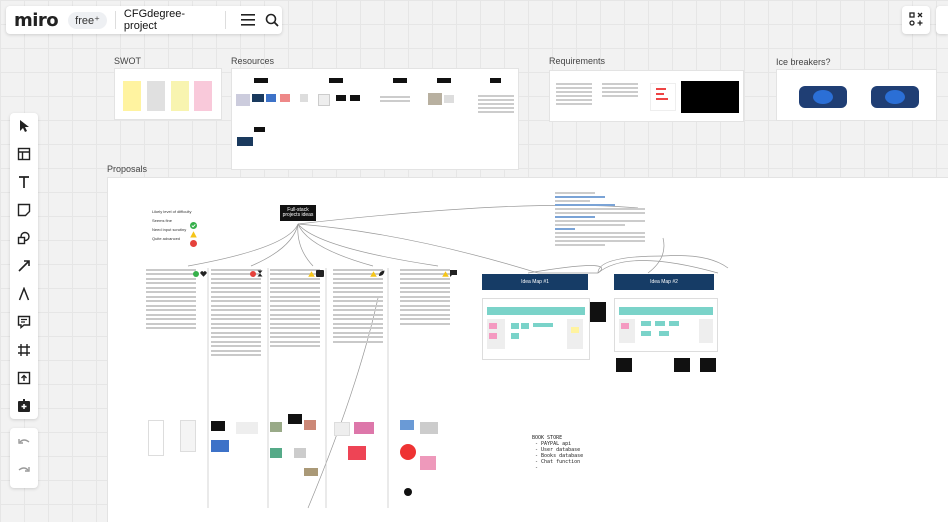 The width and height of the screenshot is (948, 522). I want to click on swot-frame, so click(168, 94).